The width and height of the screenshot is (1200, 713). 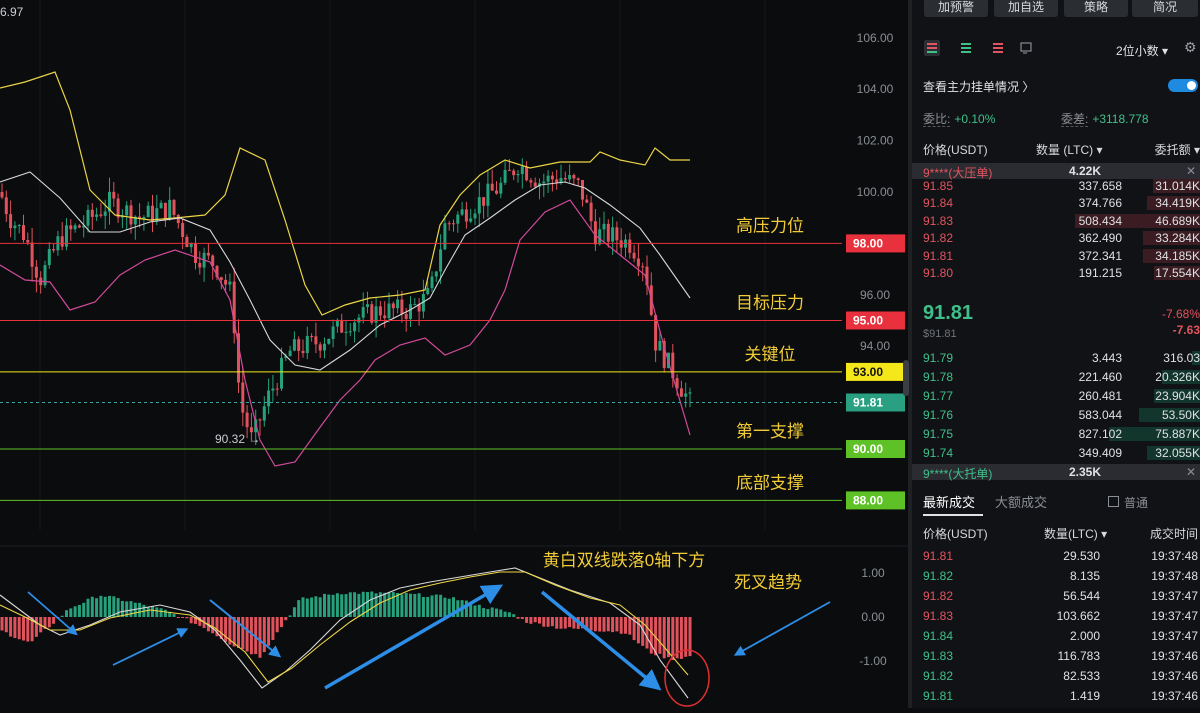 What do you see at coordinates (1056, 596) in the screenshot?
I see `trade-row: 91.8256.54419:37:47` at bounding box center [1056, 596].